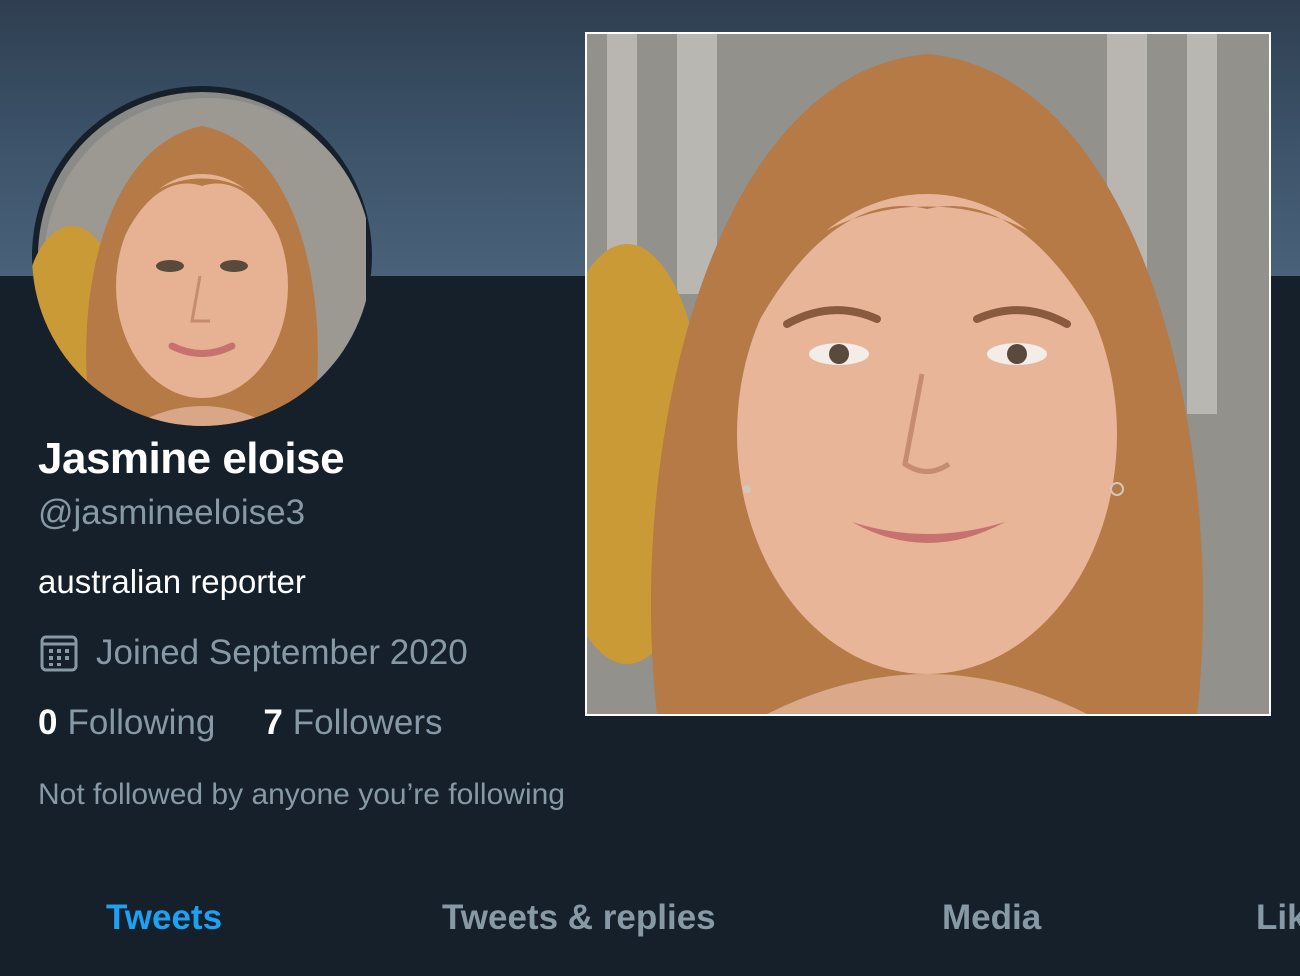 The height and width of the screenshot is (976, 1300). Describe the element at coordinates (48, 722) in the screenshot. I see `following-count: 0` at that location.